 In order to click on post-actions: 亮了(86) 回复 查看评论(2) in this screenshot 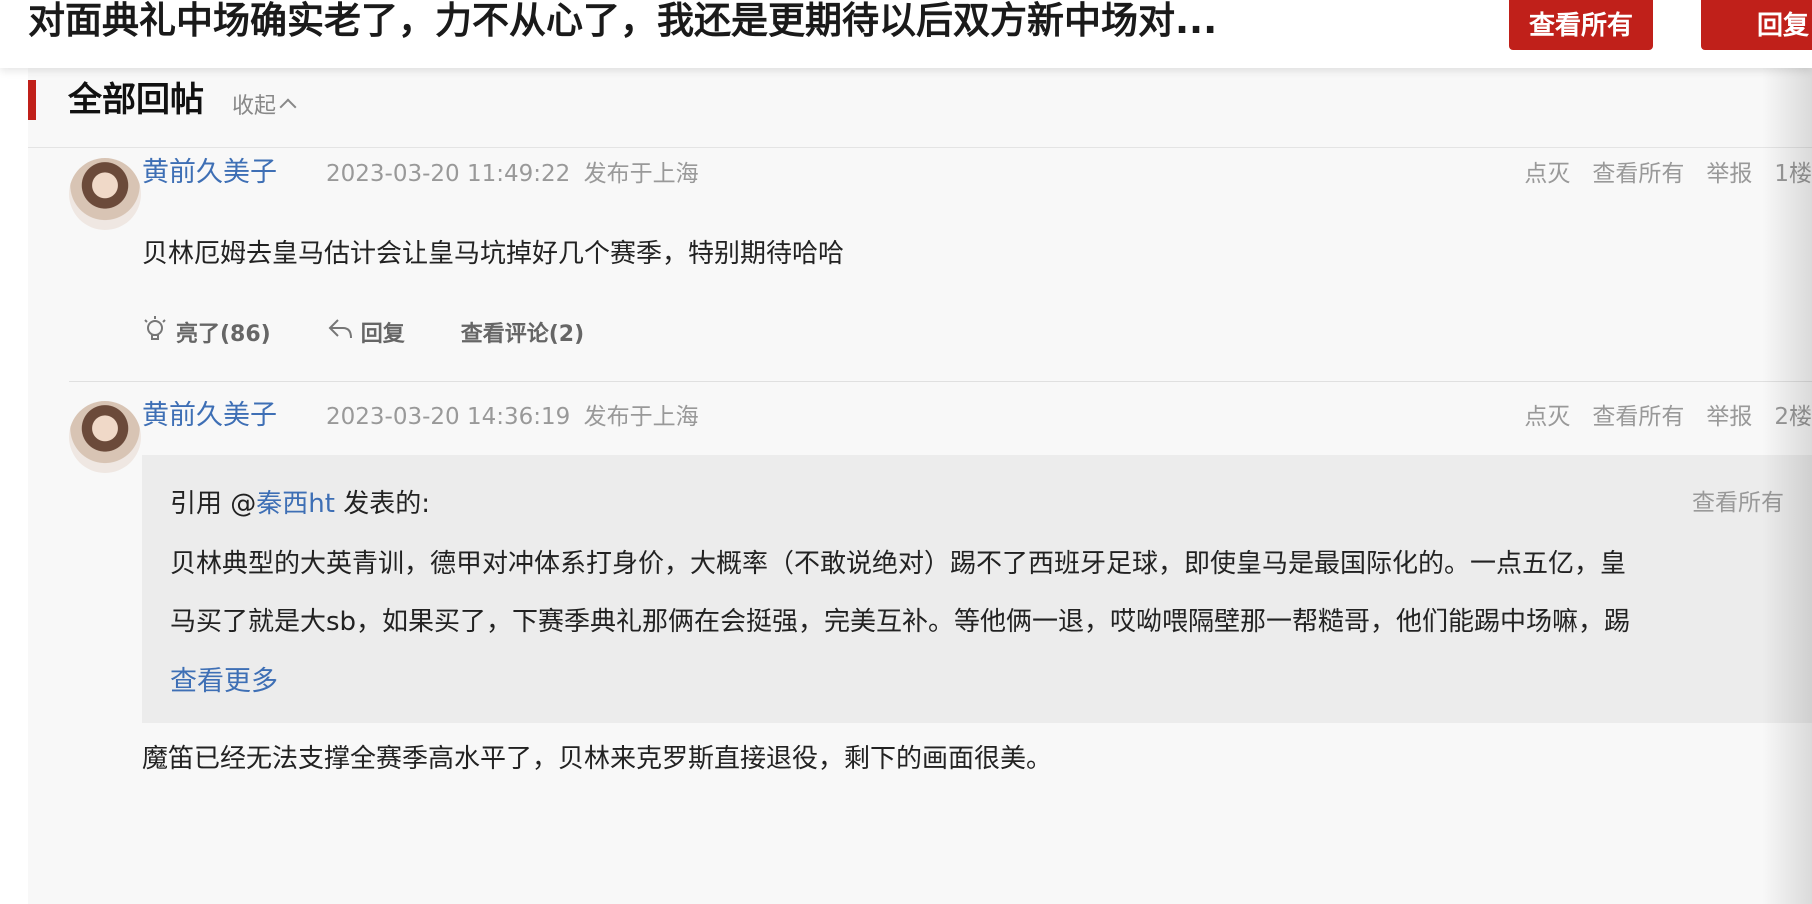, I will do `click(363, 332)`.